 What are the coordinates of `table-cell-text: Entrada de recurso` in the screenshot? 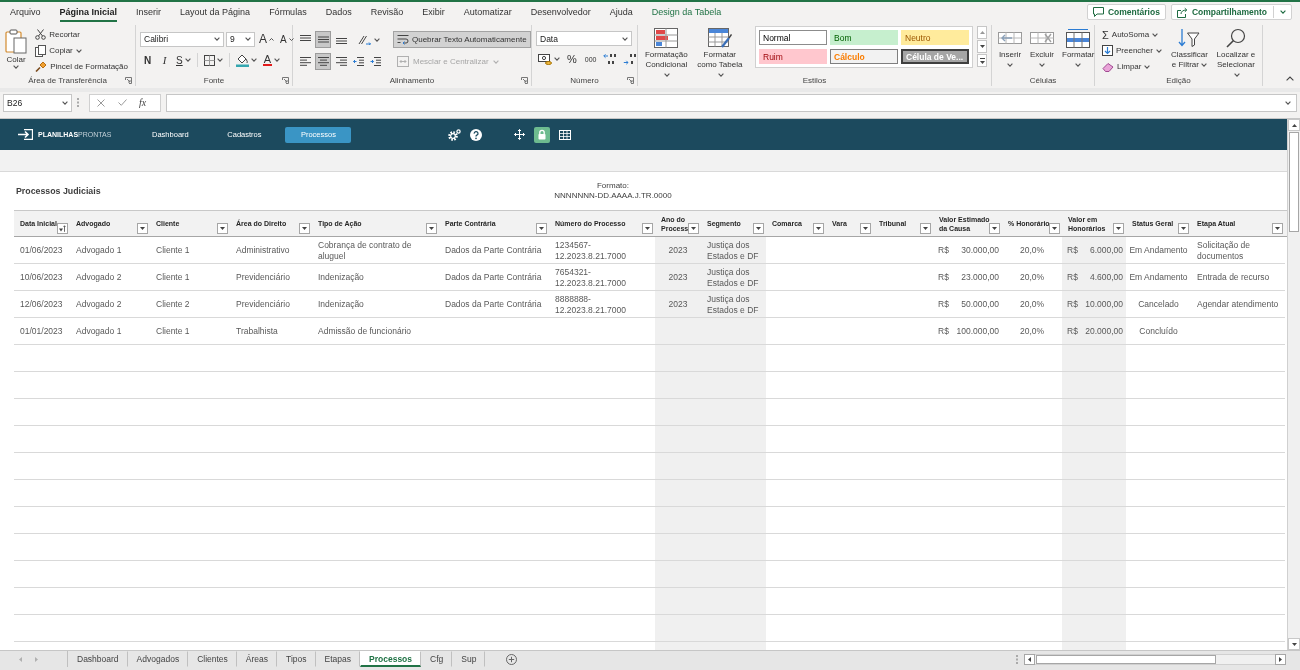 It's located at (1233, 278).